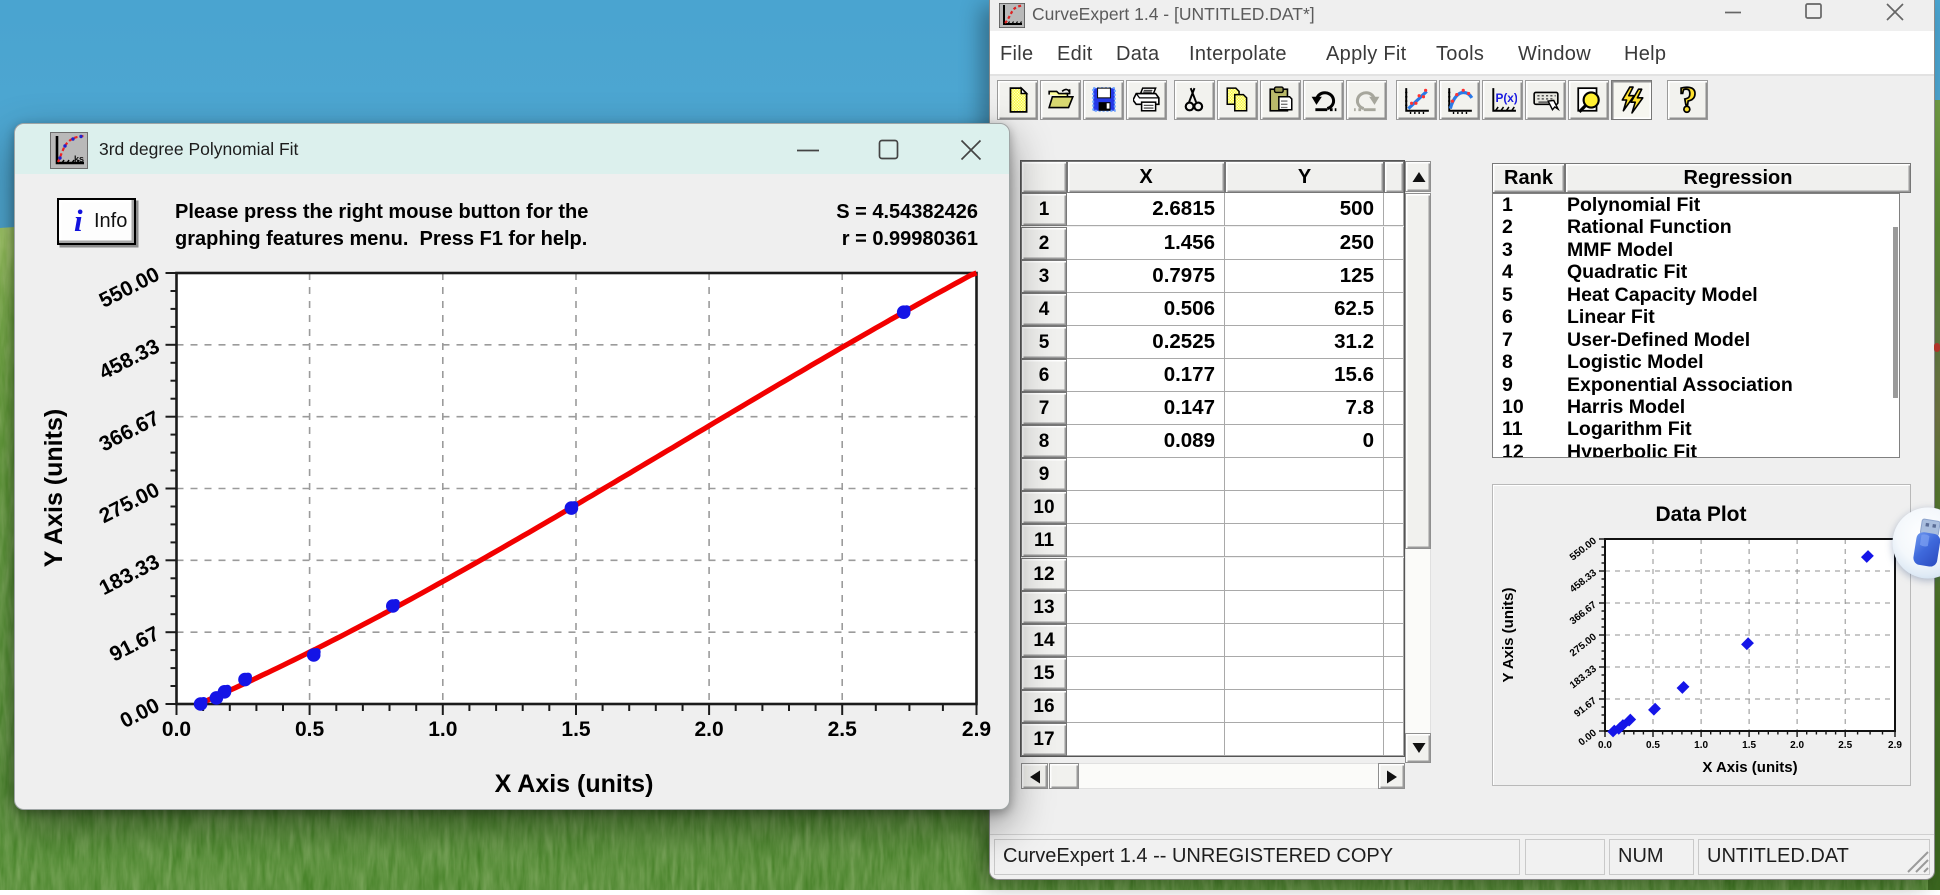  What do you see at coordinates (1700, 514) in the screenshot?
I see `svg-text: Data Plot` at bounding box center [1700, 514].